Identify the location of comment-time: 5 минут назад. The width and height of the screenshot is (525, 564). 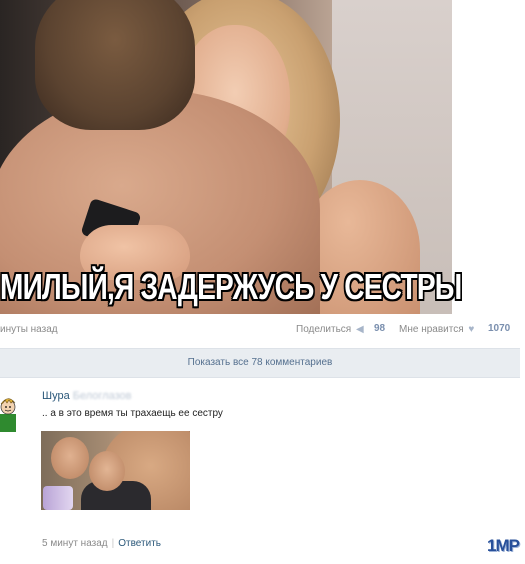
(75, 543).